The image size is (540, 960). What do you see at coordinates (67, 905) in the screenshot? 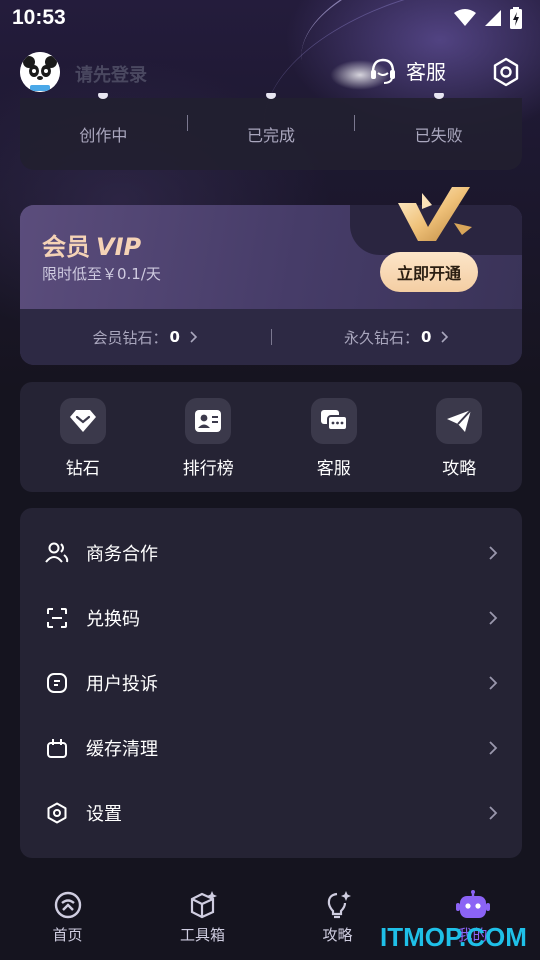
I see `home-icon` at bounding box center [67, 905].